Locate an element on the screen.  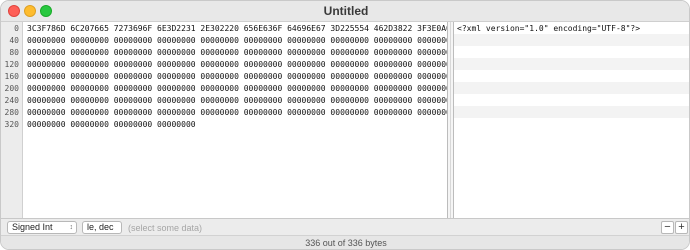
data-type-select-value: Signed Int is located at coordinates (32, 227).